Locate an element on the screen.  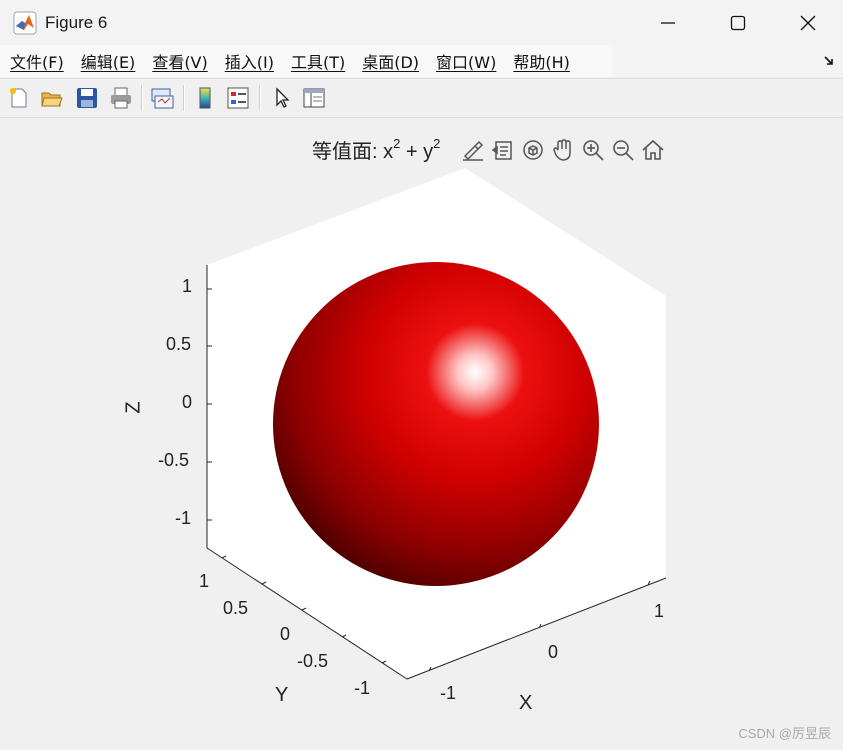
y-tick-label: -0.5 is located at coordinates (313, 661).